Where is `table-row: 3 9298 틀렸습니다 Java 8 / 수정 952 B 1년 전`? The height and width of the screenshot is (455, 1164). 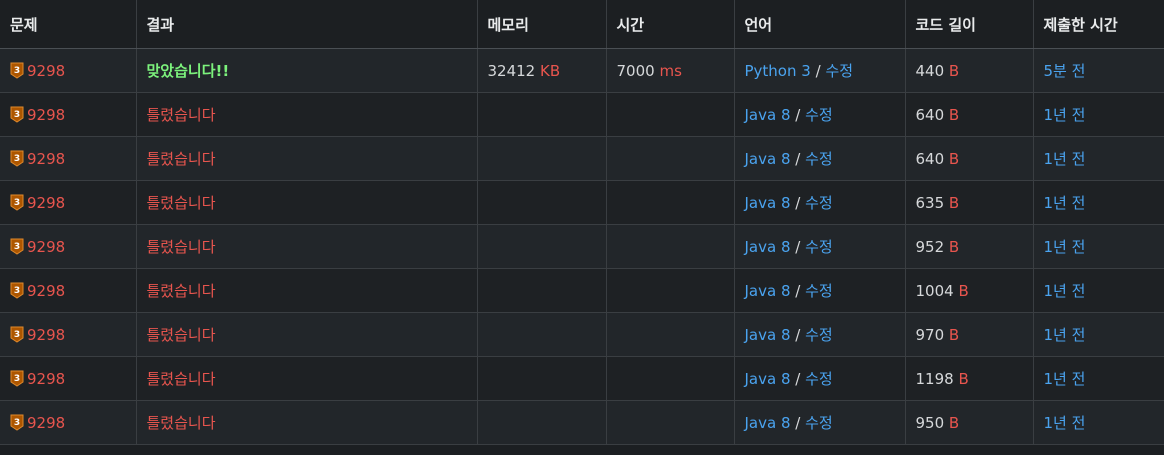 table-row: 3 9298 틀렸습니다 Java 8 / 수정 952 B 1년 전 is located at coordinates (582, 246).